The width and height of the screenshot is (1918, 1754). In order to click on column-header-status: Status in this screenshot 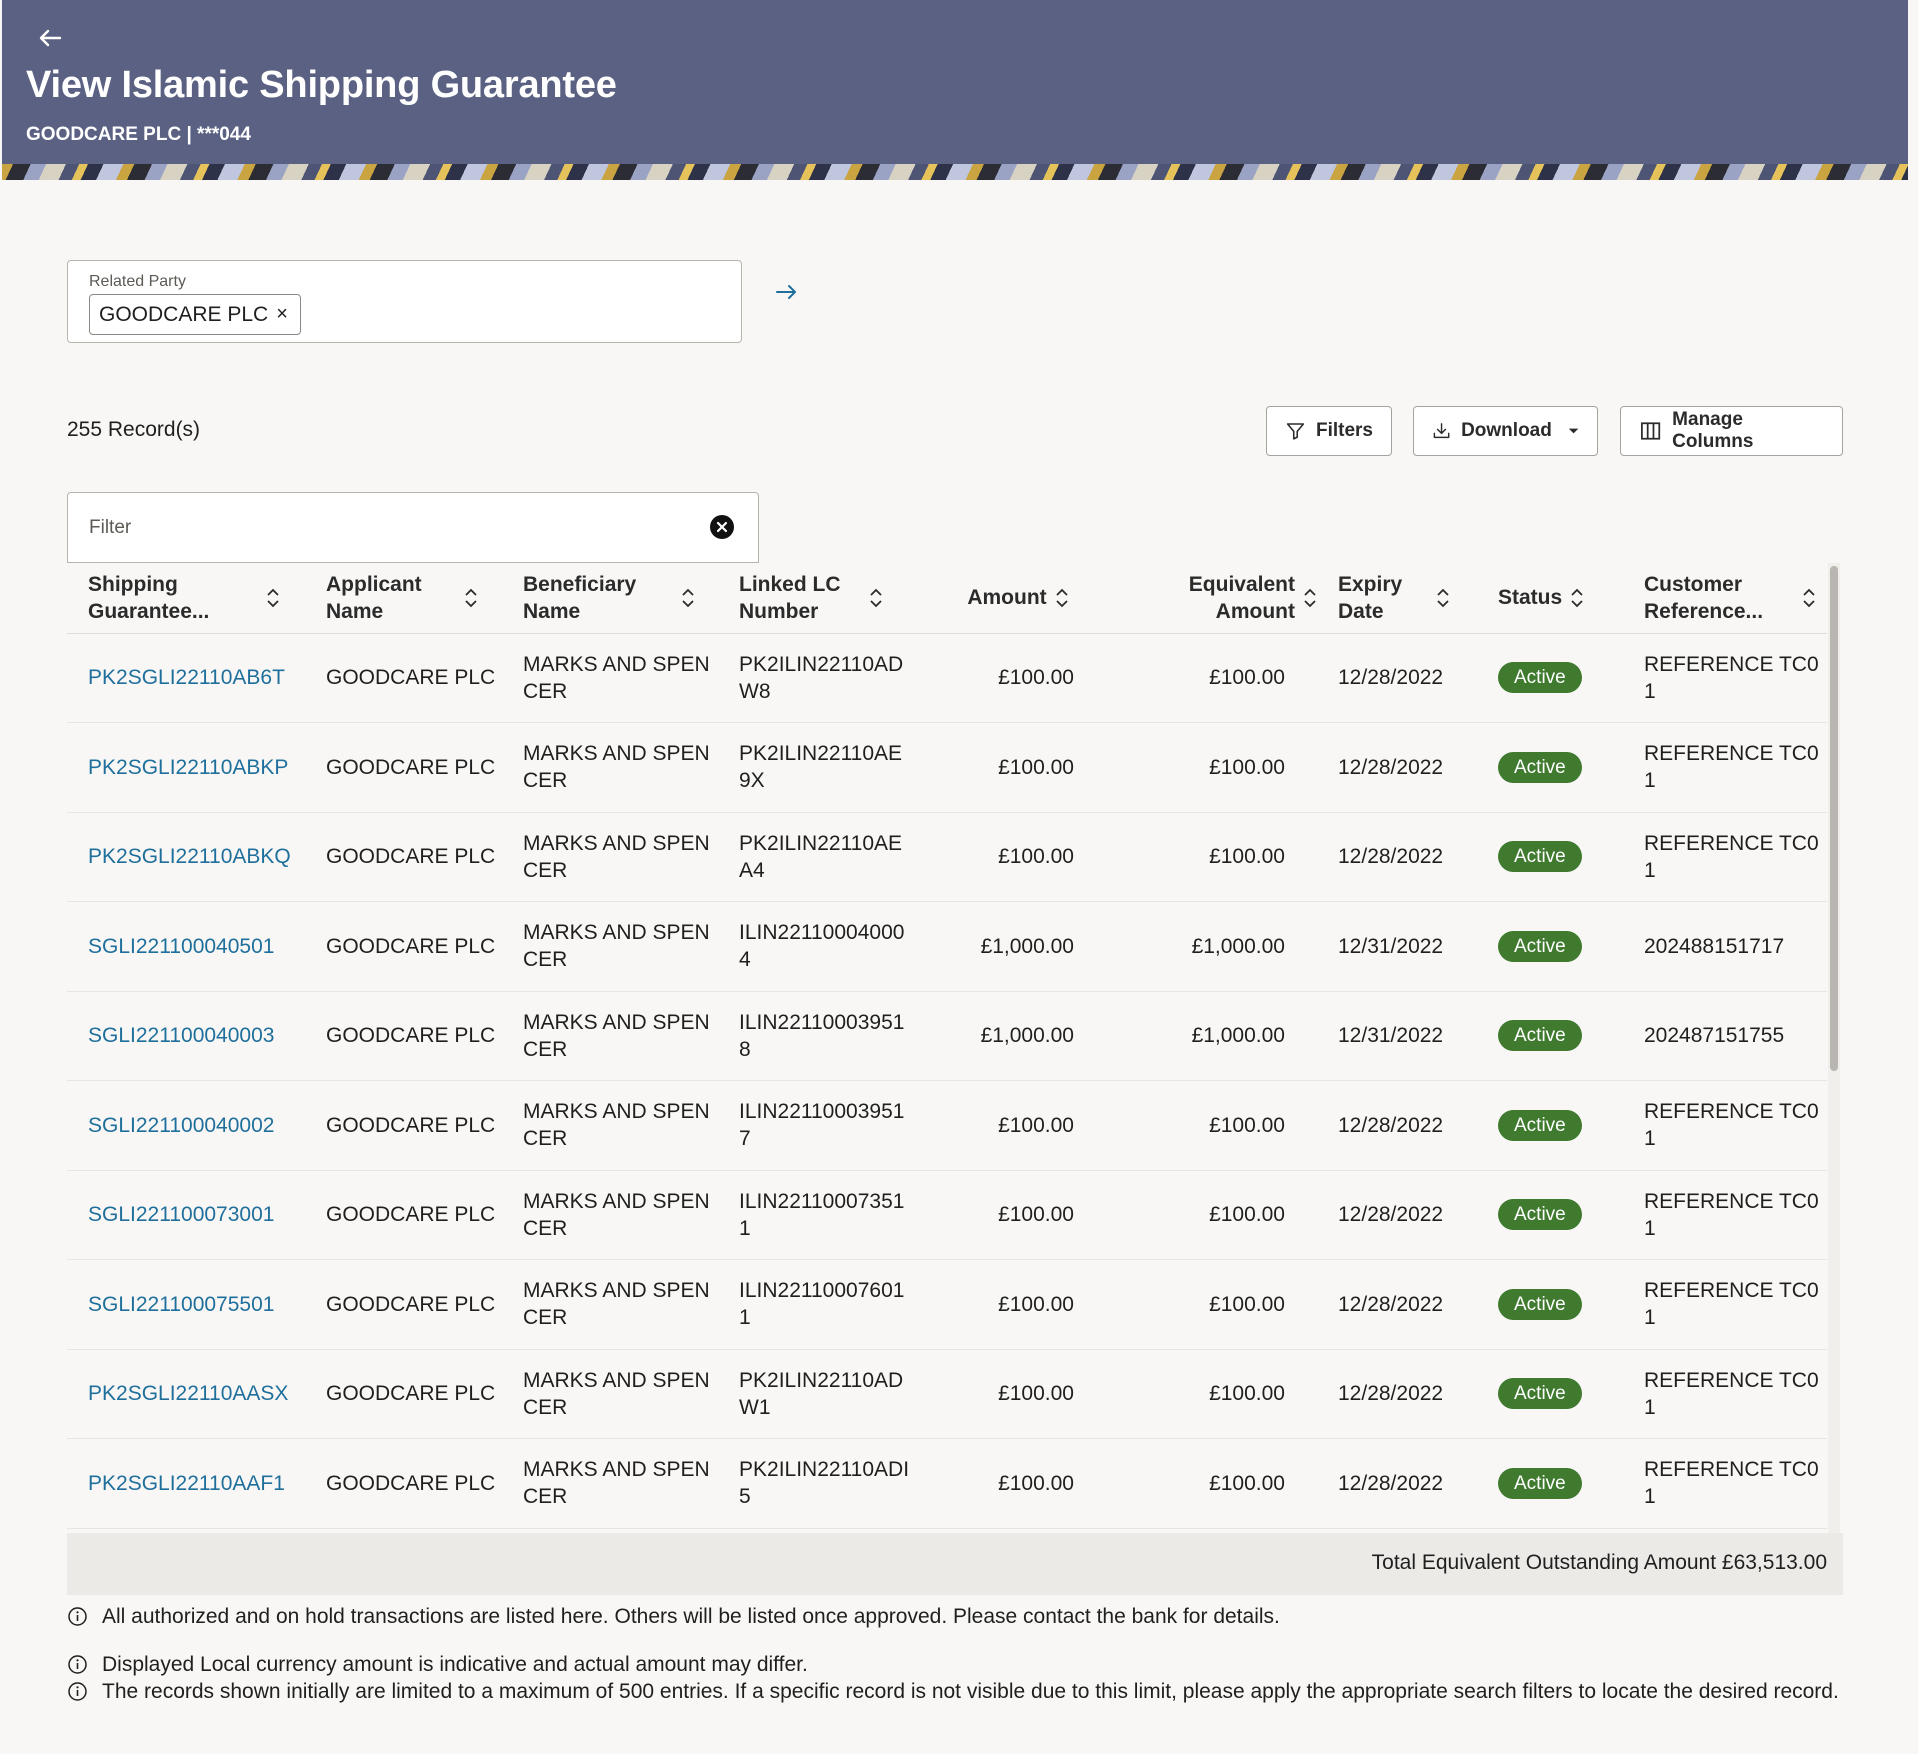, I will do `click(1550, 598)`.